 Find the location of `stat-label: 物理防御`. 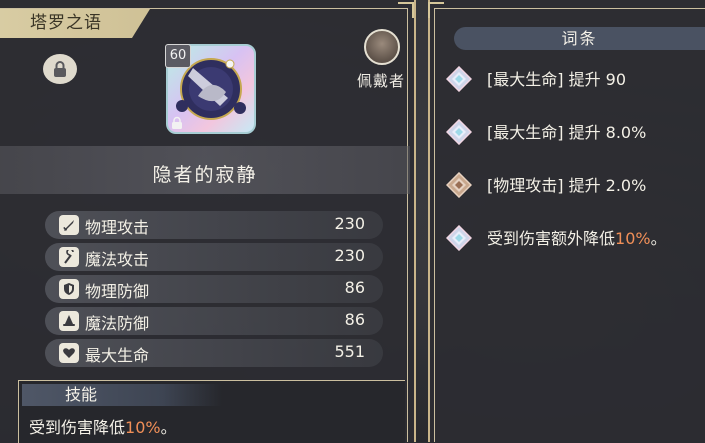

stat-label: 物理防御 is located at coordinates (117, 291).